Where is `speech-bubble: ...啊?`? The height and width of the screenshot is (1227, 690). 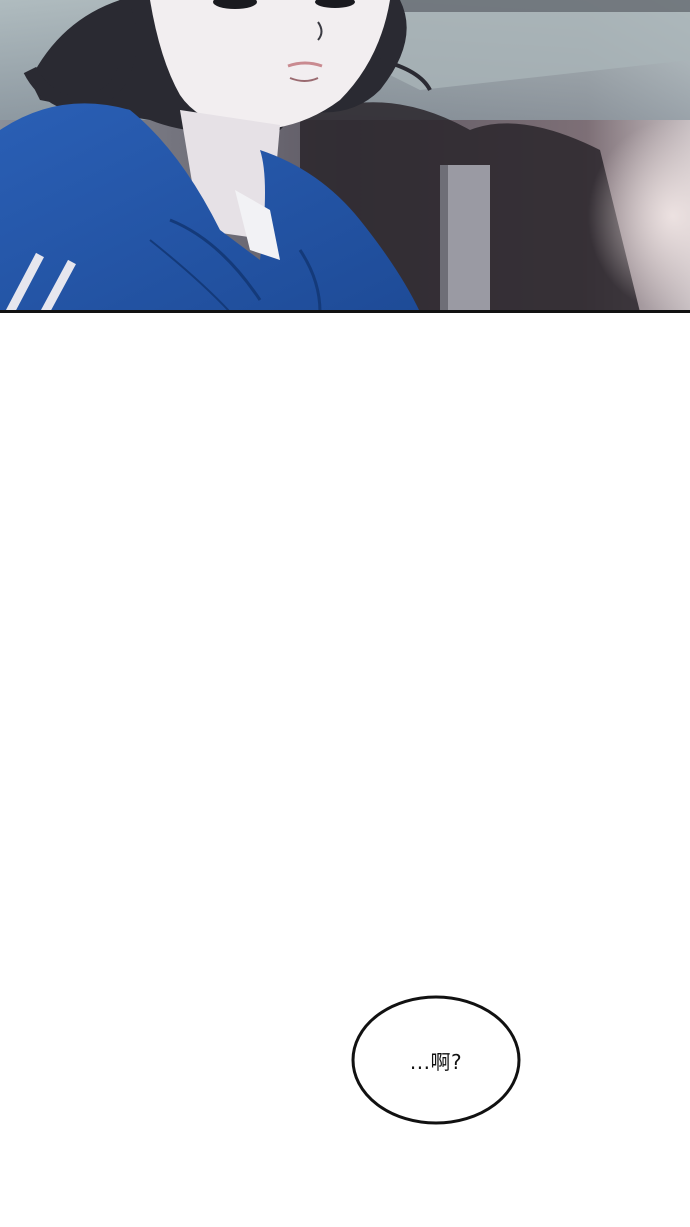
speech-bubble: ...啊? is located at coordinates (436, 1060).